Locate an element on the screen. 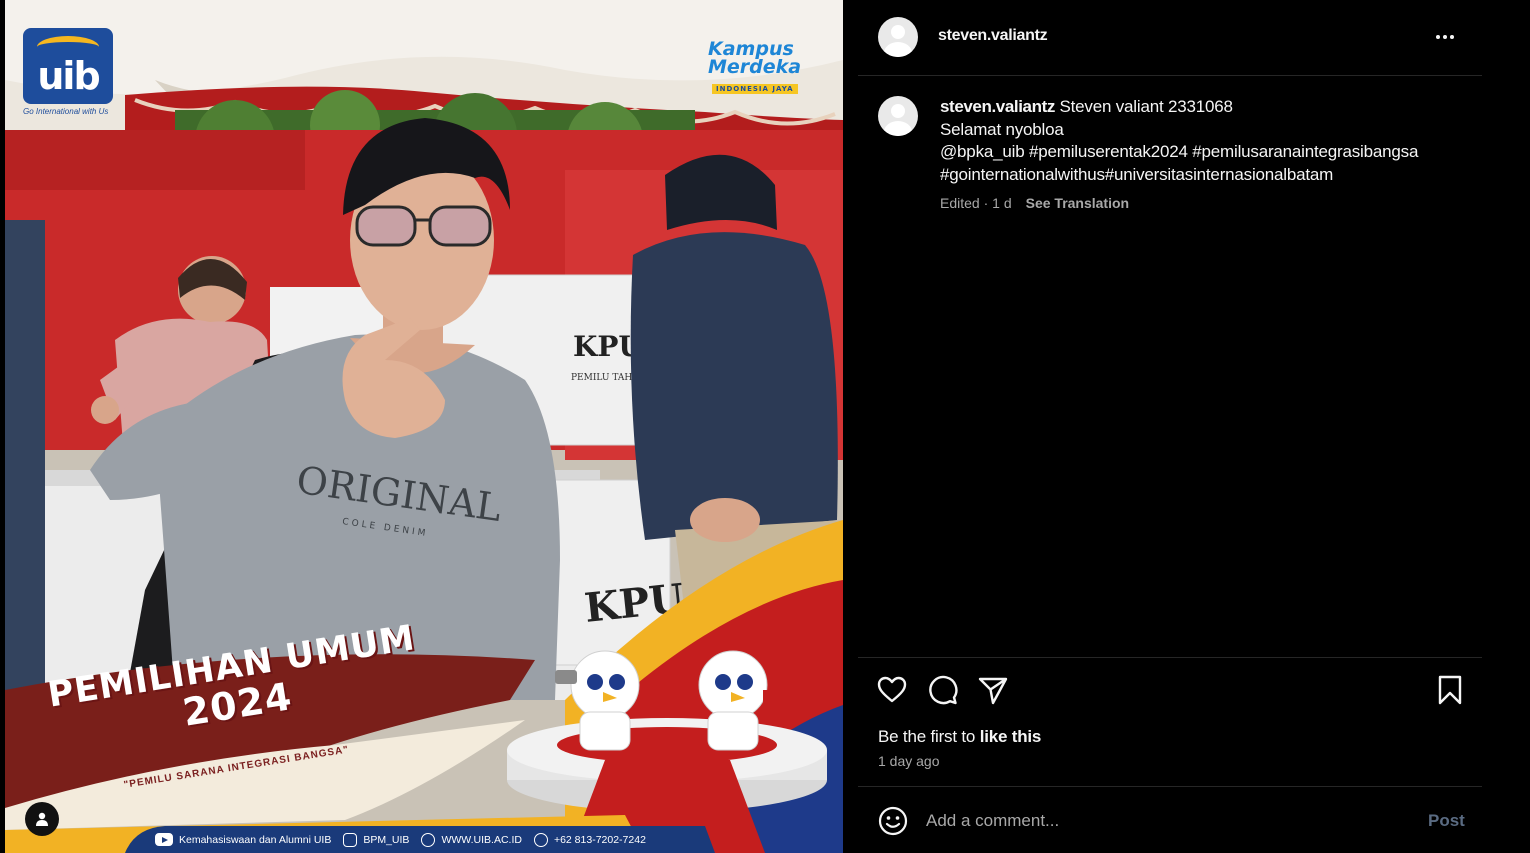 This screenshot has height=853, width=1530. footer-phone-text: +62 813-7202-7242 is located at coordinates (599, 839).